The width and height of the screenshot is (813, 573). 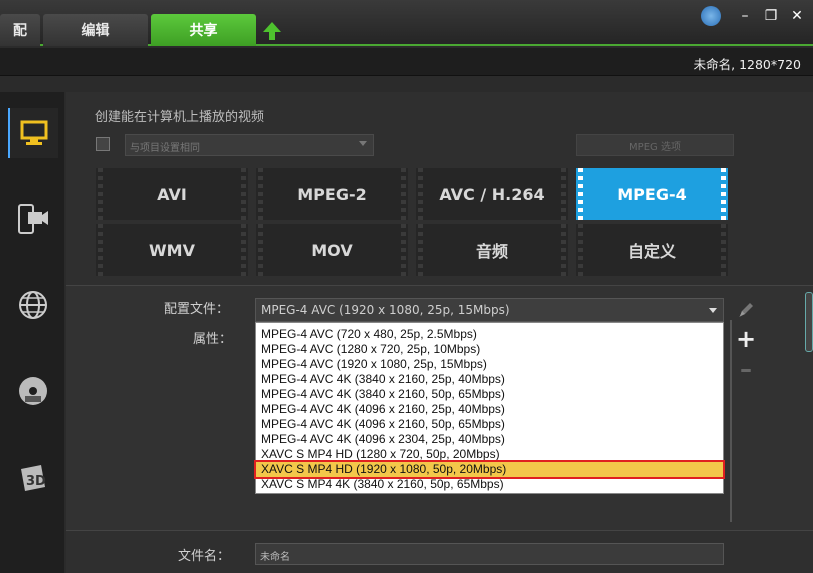 What do you see at coordinates (489, 454) in the screenshot?
I see `profile-option: XAVC S MP4 HD (1280 x 720, 50p, 20Mbps)` at bounding box center [489, 454].